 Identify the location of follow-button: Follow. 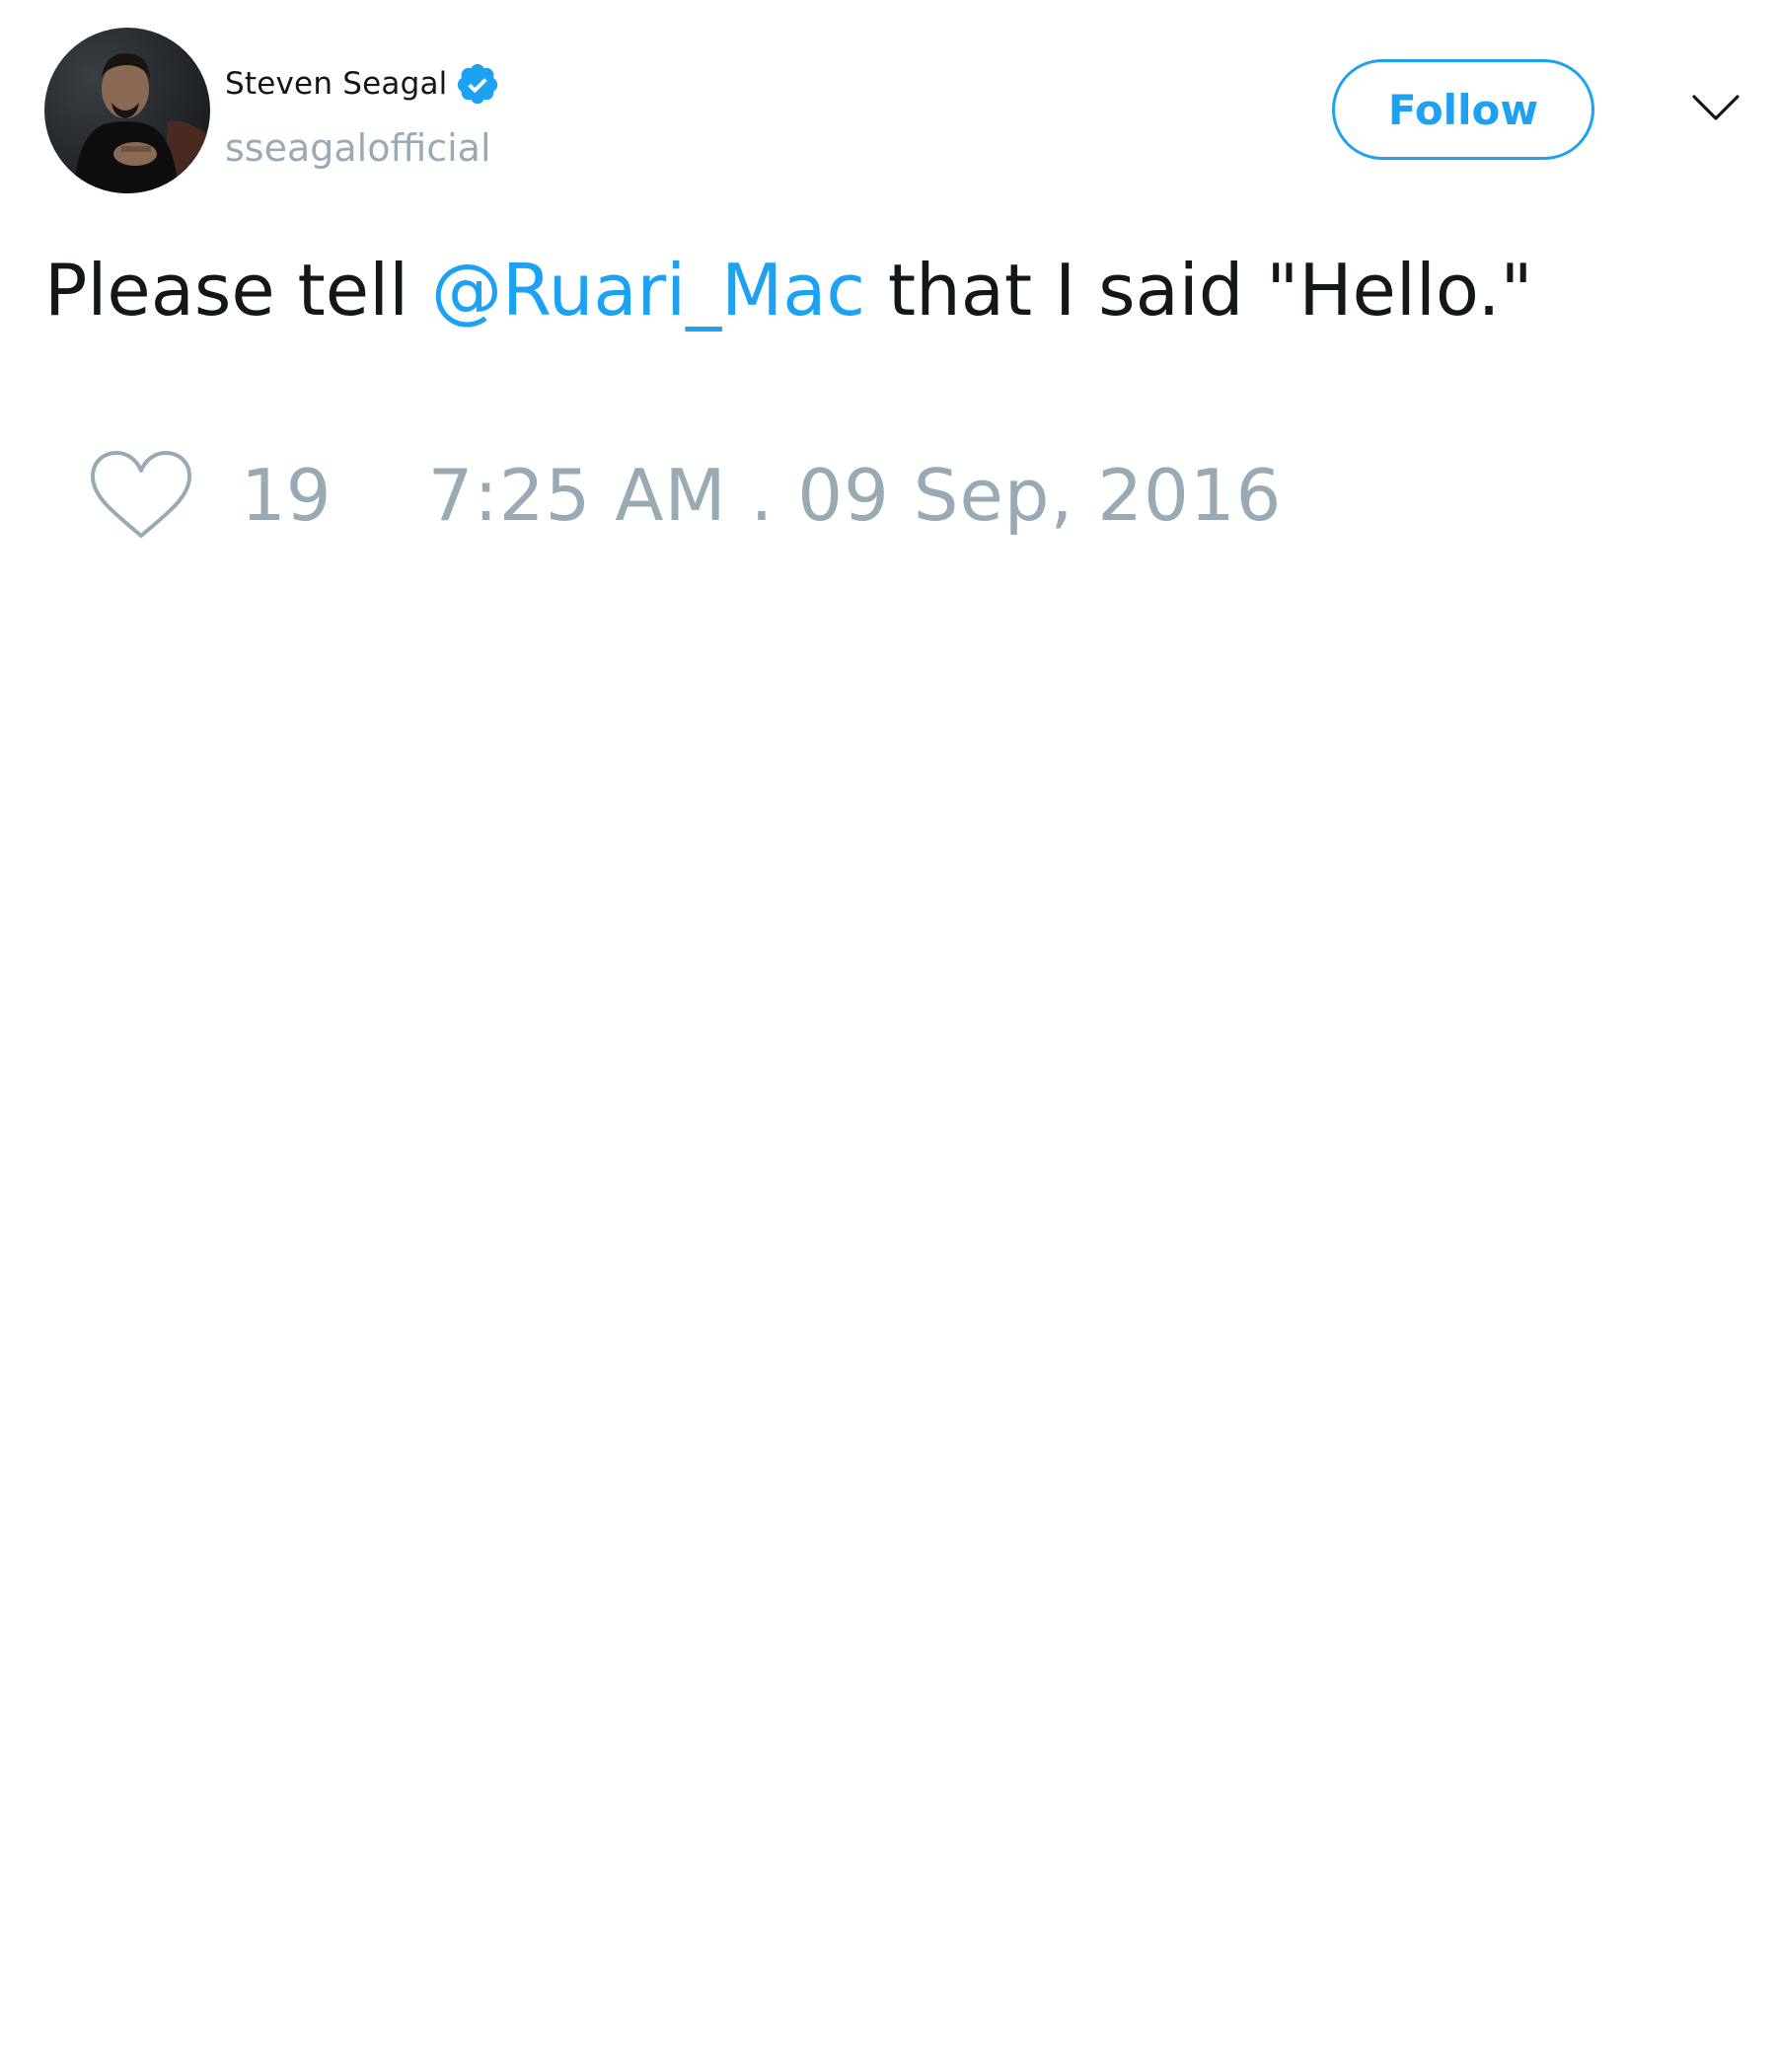
(1463, 110).